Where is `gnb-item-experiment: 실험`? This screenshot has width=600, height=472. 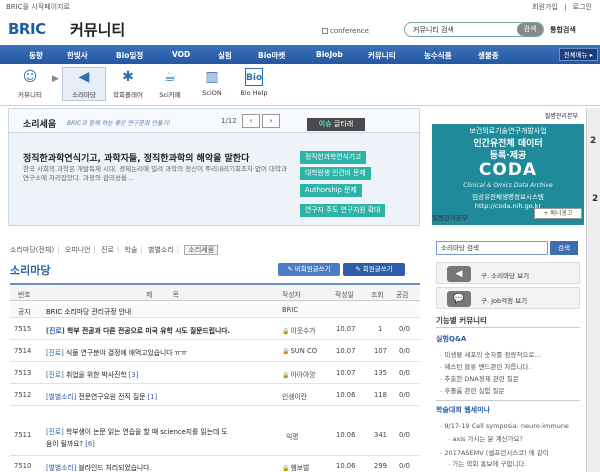
gnb-item-experiment: 실험 is located at coordinates (225, 55).